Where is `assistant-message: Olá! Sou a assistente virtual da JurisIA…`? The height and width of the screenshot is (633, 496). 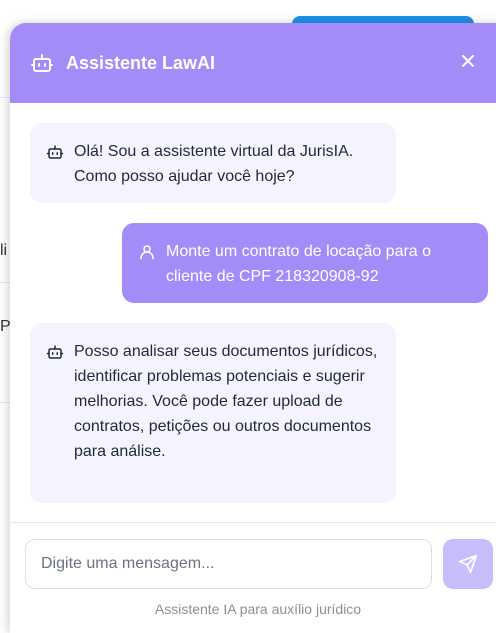 assistant-message: Olá! Sou a assistente virtual da JurisIA… is located at coordinates (213, 163).